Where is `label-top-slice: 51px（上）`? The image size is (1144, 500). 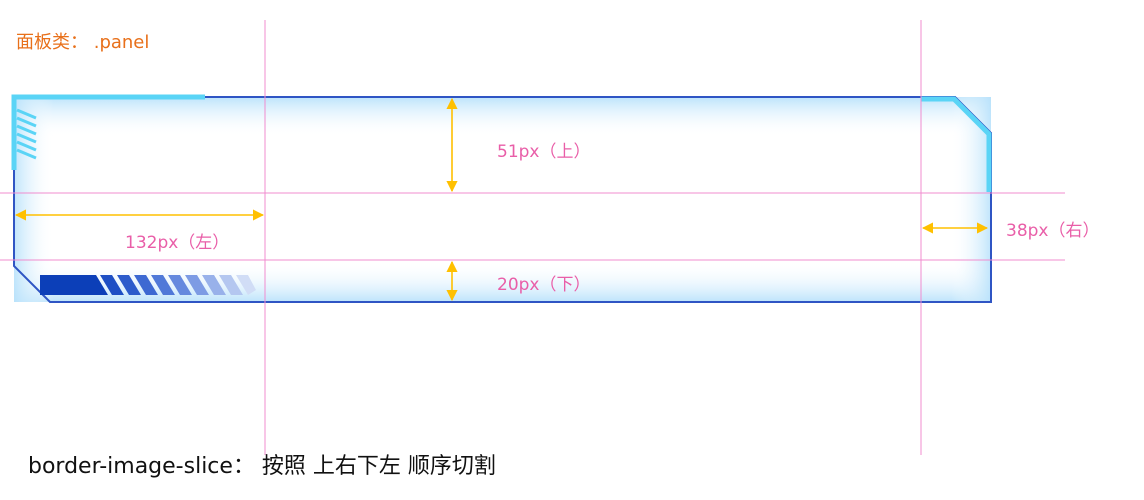
label-top-slice: 51px（上） is located at coordinates (544, 152).